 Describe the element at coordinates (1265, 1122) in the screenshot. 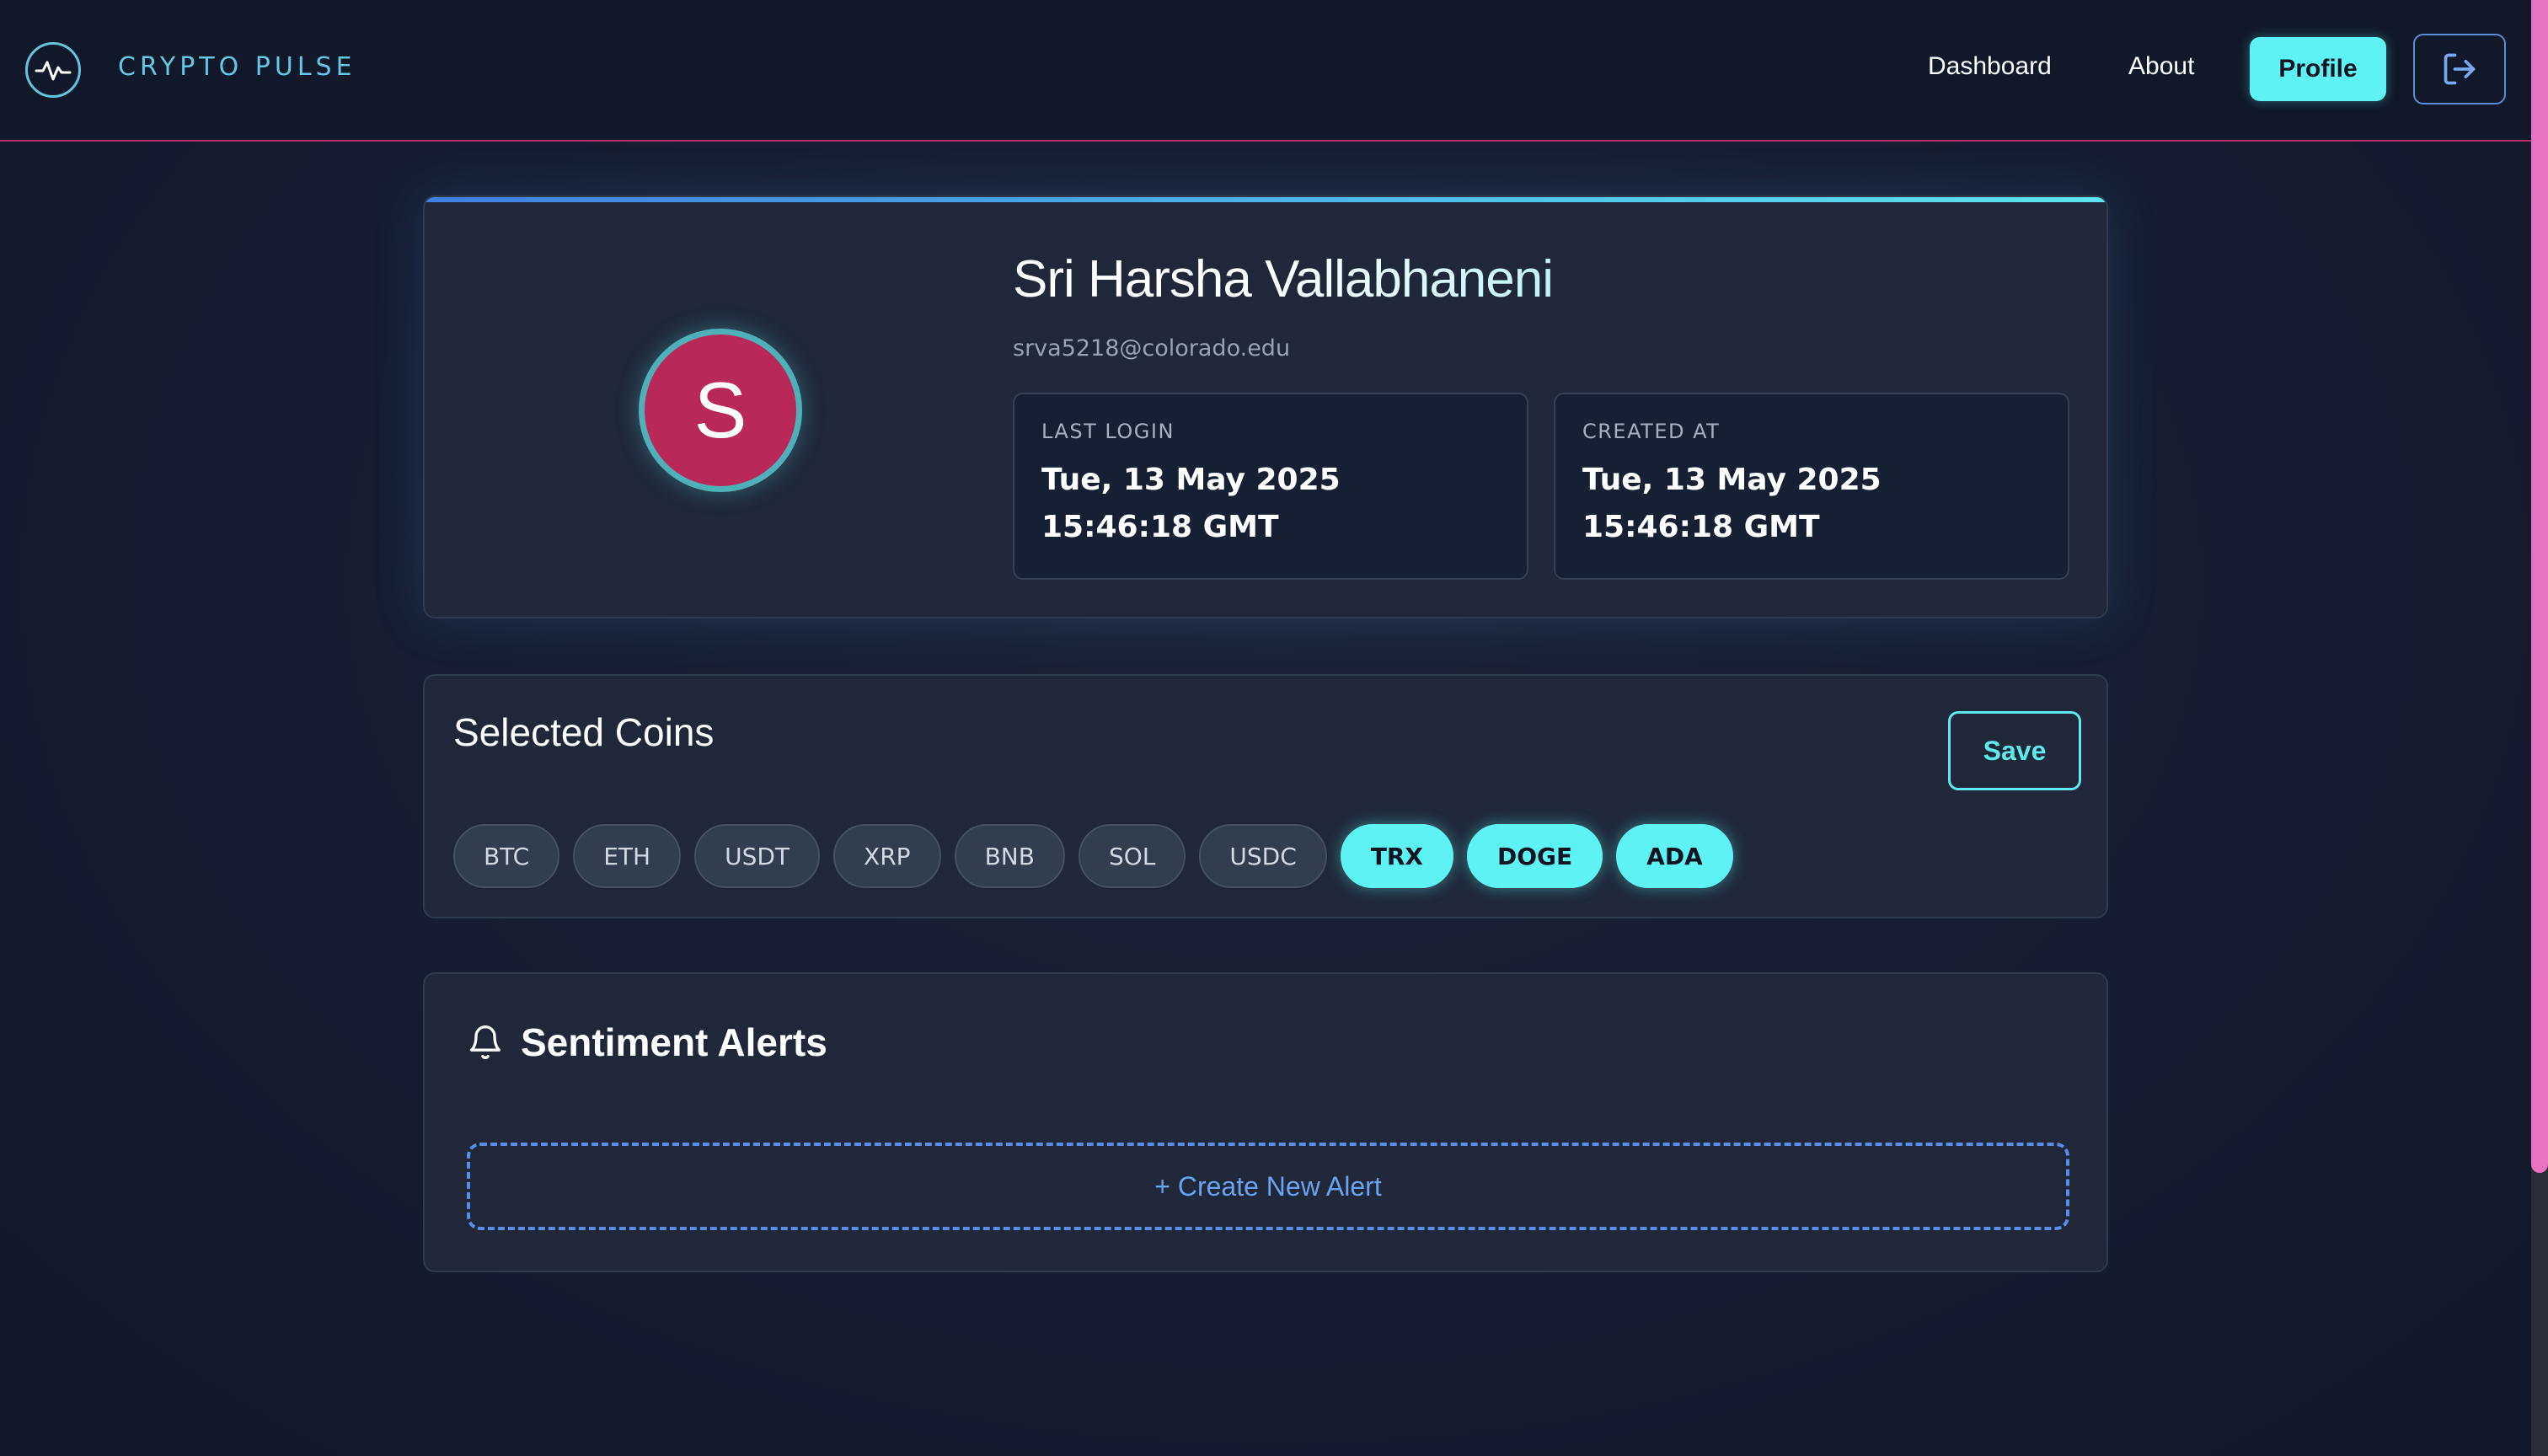

I see `sentiment-alerts-card: Sentiment Alerts + Create New Alert` at that location.